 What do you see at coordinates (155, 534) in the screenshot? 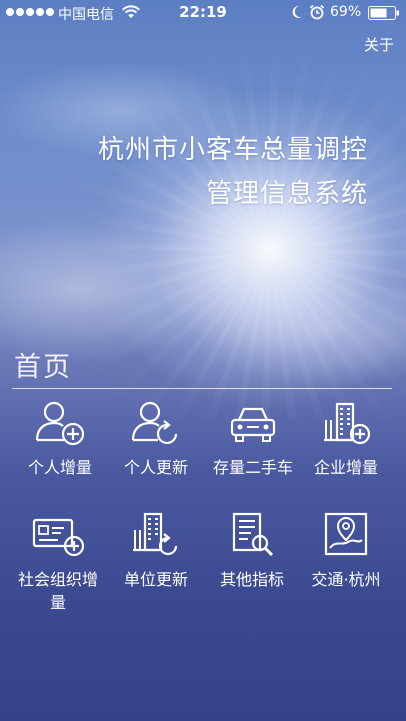
I see `building-refresh-icon` at bounding box center [155, 534].